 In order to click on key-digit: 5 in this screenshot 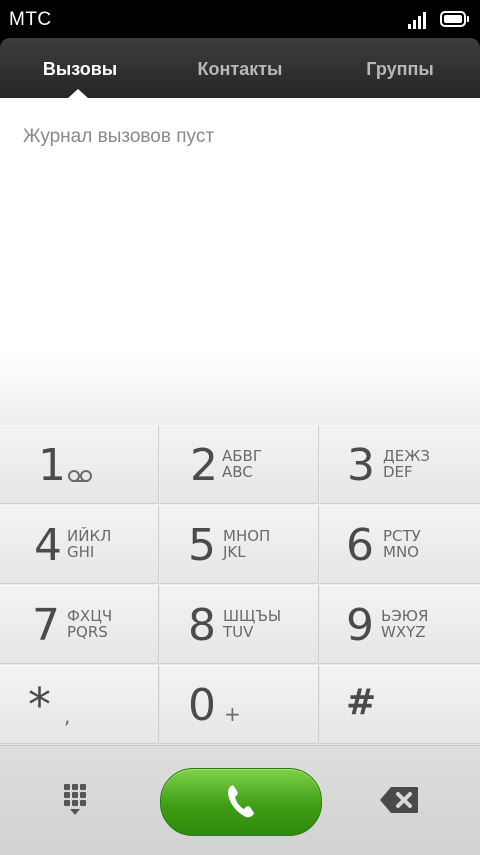, I will do `click(202, 545)`.